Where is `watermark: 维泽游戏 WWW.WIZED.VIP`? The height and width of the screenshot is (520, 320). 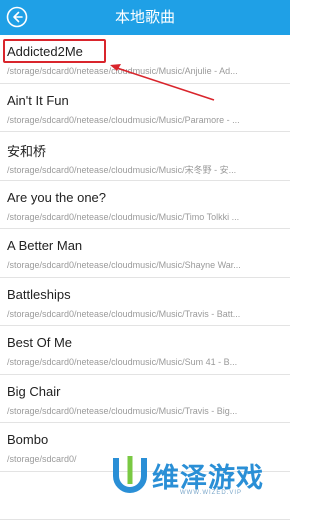 watermark: 维泽游戏 WWW.WIZED.VIP is located at coordinates (195, 476).